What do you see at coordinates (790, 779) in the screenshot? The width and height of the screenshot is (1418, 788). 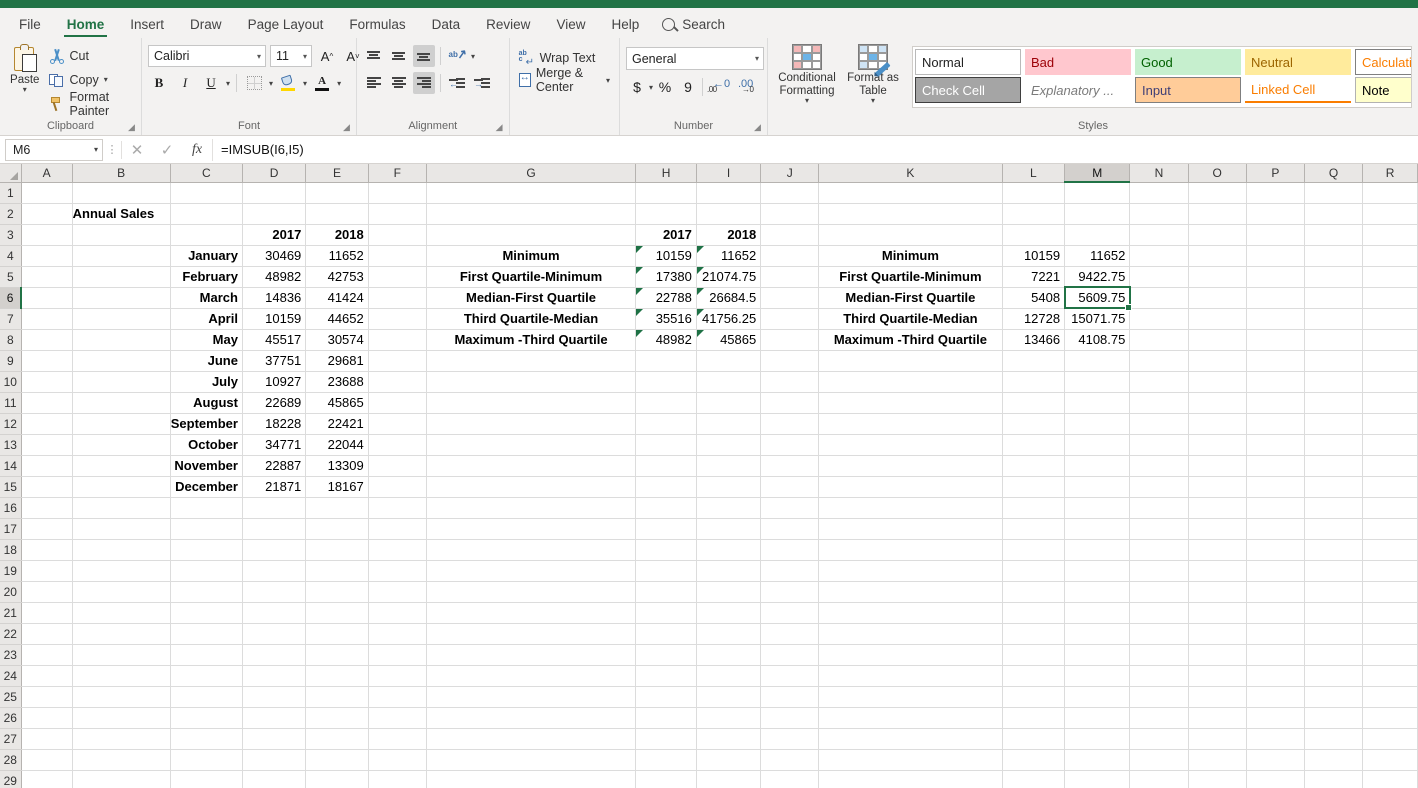 I see `cell-J29` at bounding box center [790, 779].